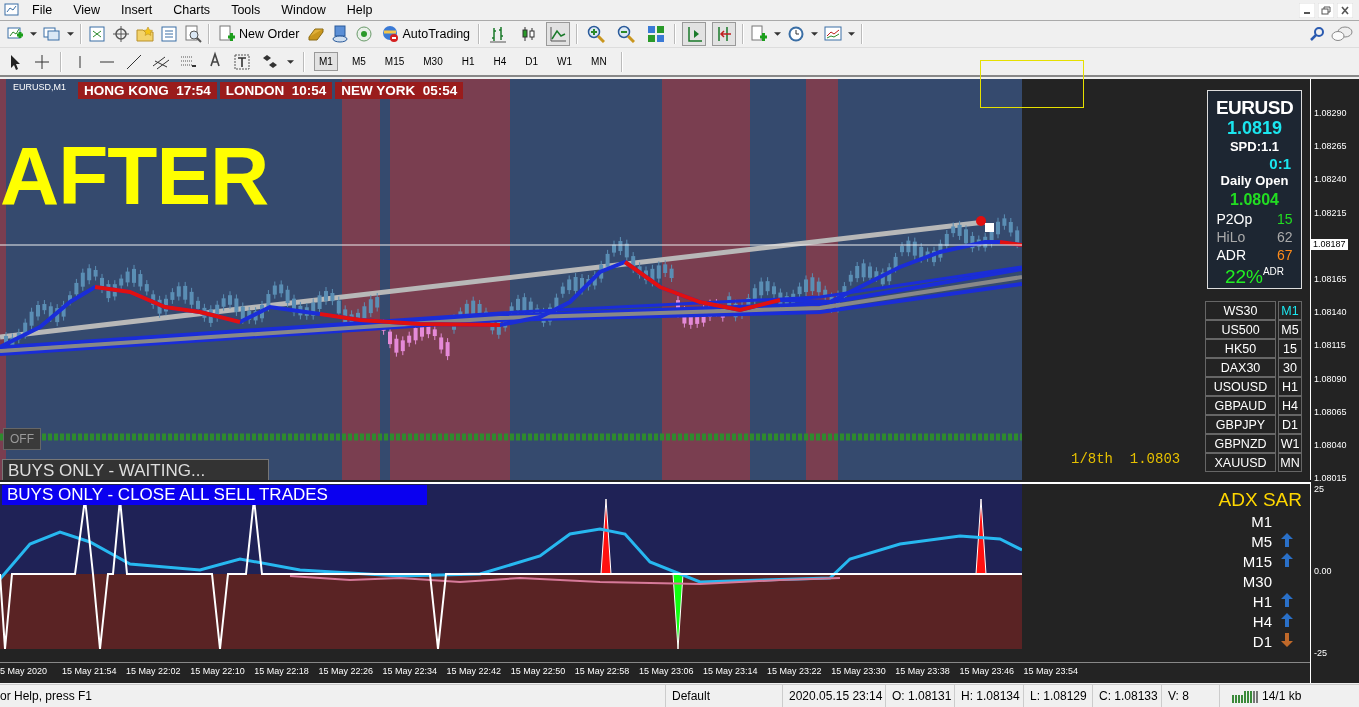 The height and width of the screenshot is (707, 1359). Describe the element at coordinates (1240, 462) in the screenshot. I see `symbol-button: XAUUSD` at that location.